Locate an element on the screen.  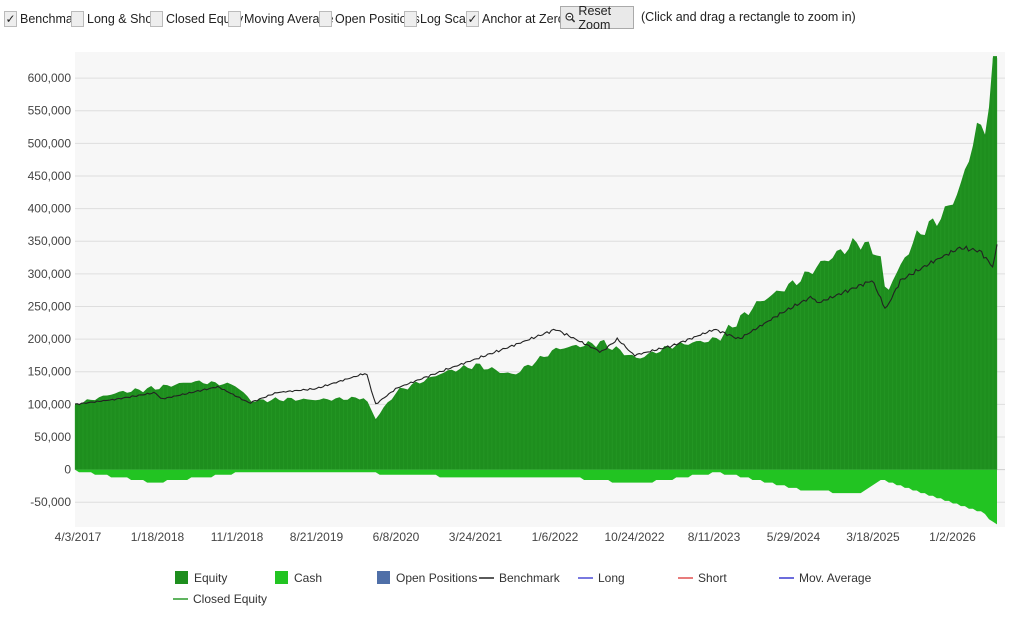
x-tick-label: 8/11/2023 is located at coordinates (714, 537).